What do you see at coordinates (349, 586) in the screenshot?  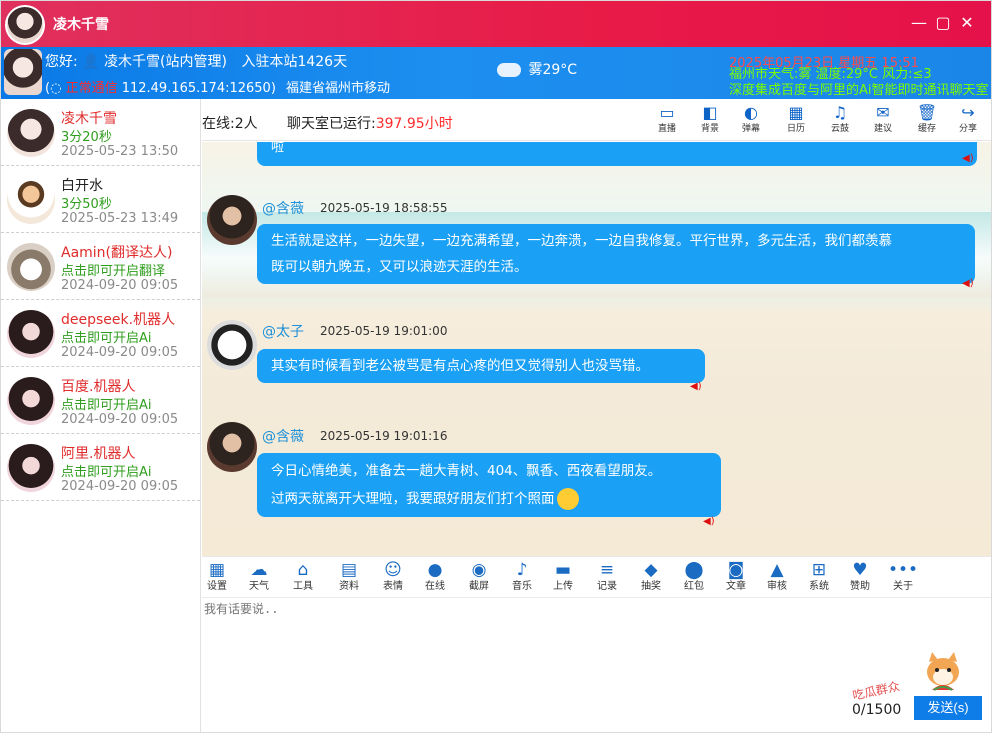 I see `tool-label: 资料` at bounding box center [349, 586].